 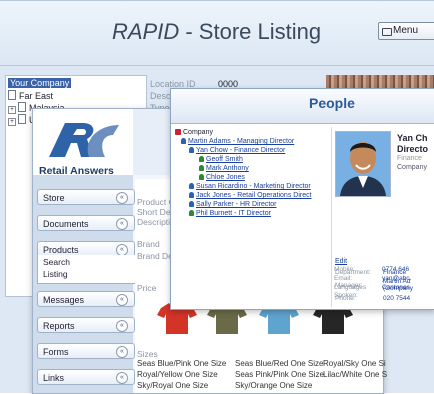 I want to click on menu-item-search: Search, so click(x=56, y=262).